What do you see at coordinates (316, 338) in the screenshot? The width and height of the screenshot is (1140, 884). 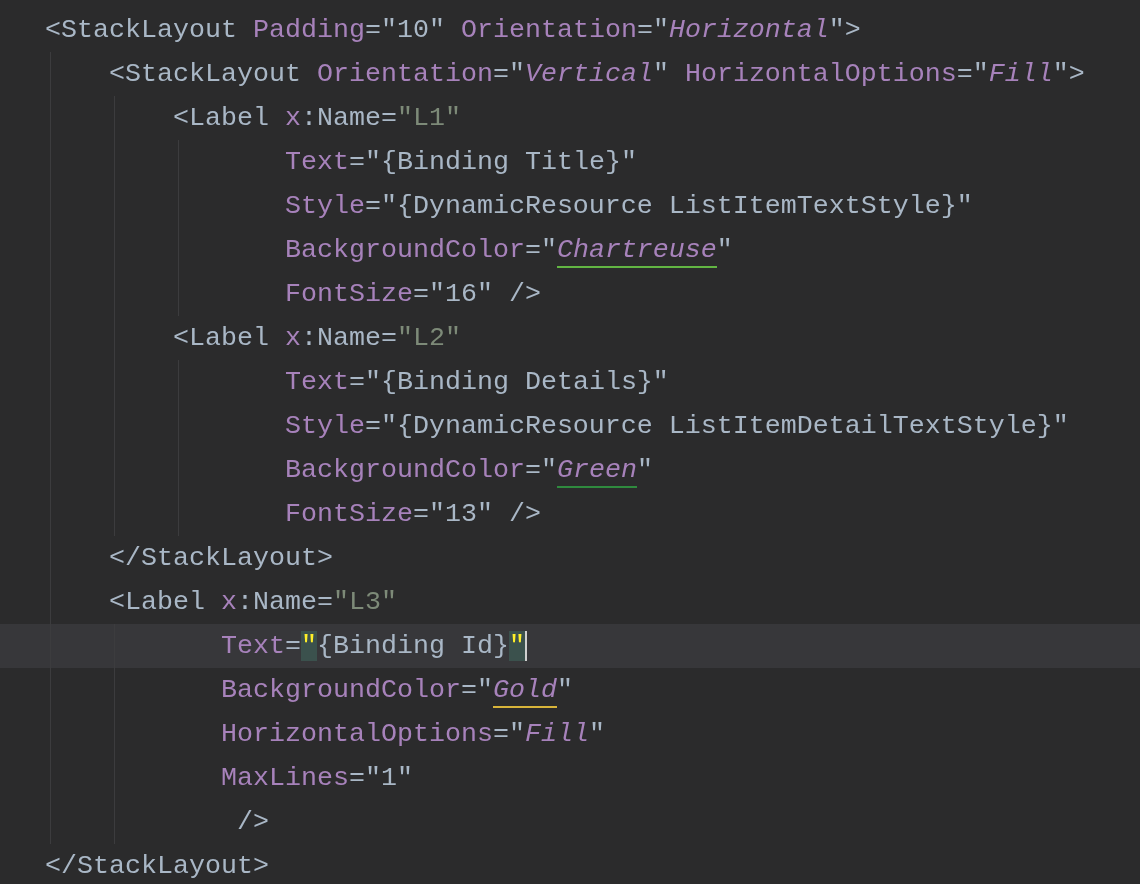 I see `code-line: <Label x:Name="L2"` at bounding box center [316, 338].